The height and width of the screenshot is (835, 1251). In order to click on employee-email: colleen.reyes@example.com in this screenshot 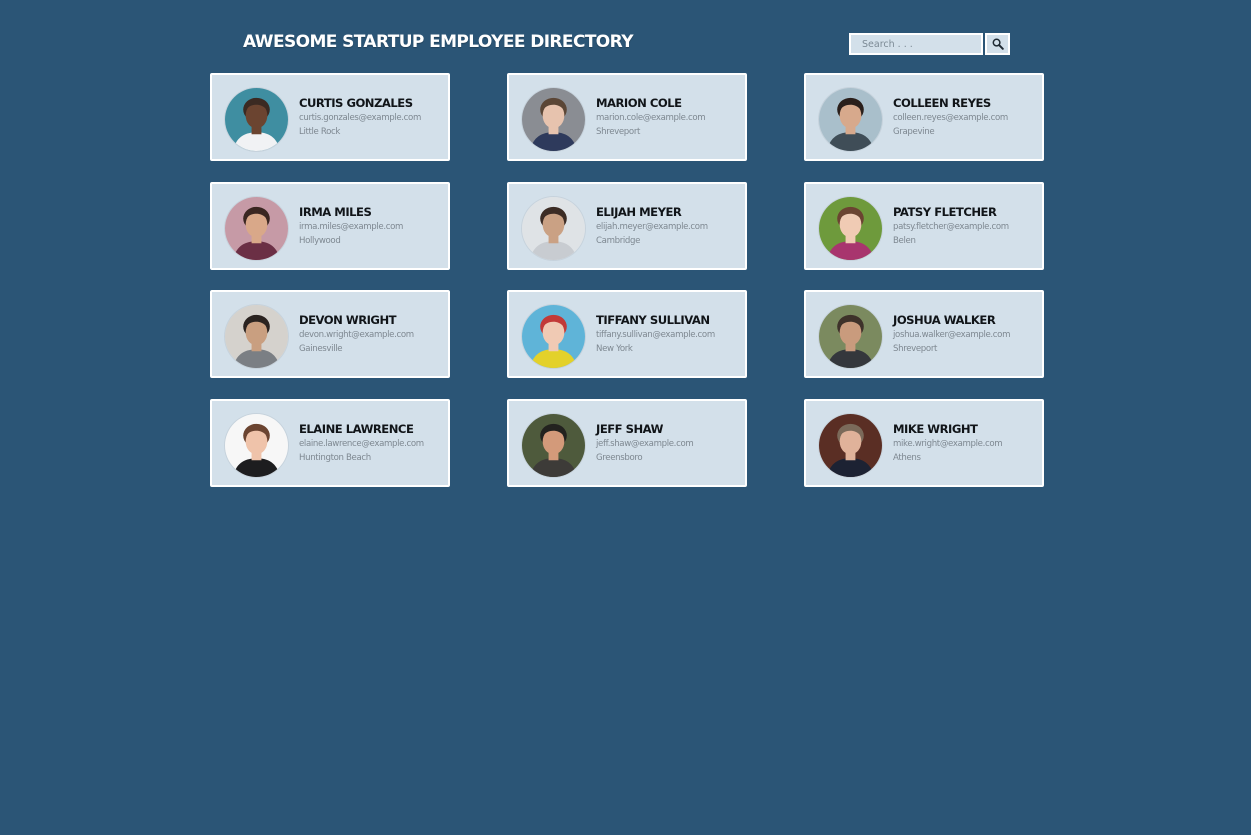, I will do `click(950, 118)`.